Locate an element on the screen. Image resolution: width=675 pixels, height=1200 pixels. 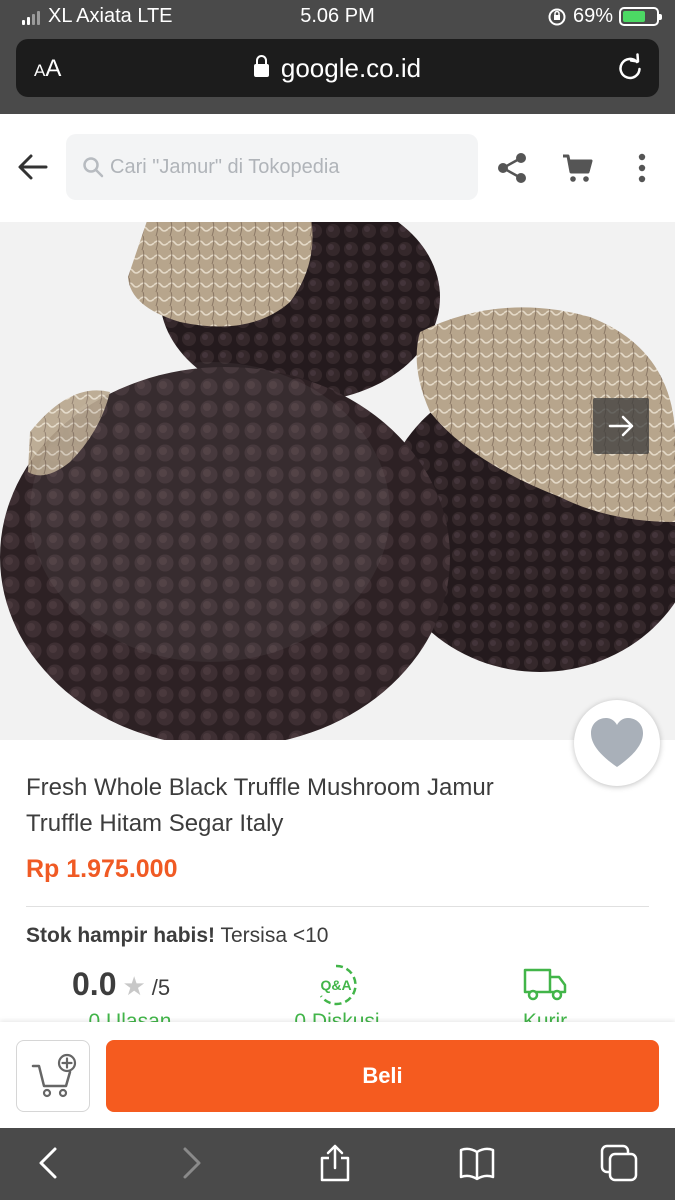
address-bar: AA google.co.id is located at coordinates (337, 68).